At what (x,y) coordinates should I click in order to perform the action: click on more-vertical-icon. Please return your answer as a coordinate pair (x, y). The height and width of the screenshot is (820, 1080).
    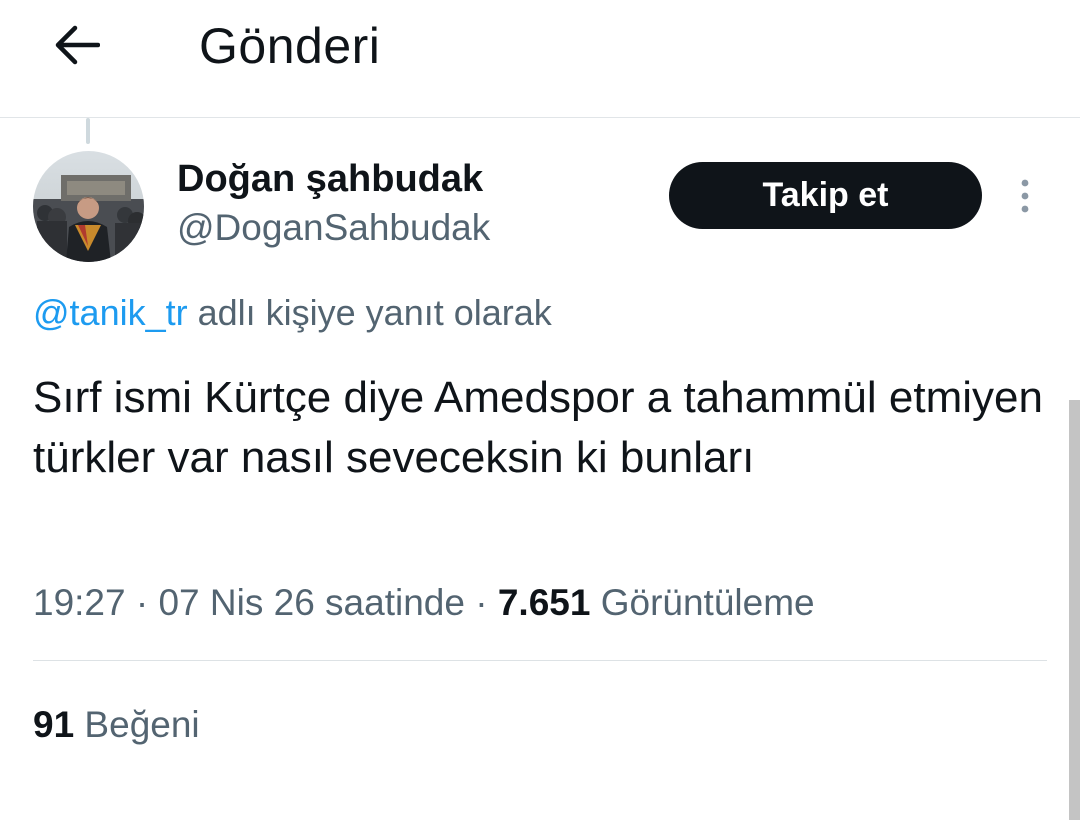
    Looking at the image, I should click on (1025, 196).